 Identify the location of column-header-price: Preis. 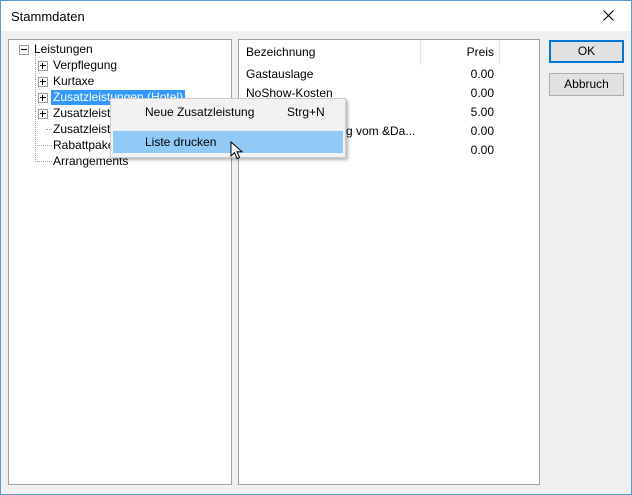
(460, 52).